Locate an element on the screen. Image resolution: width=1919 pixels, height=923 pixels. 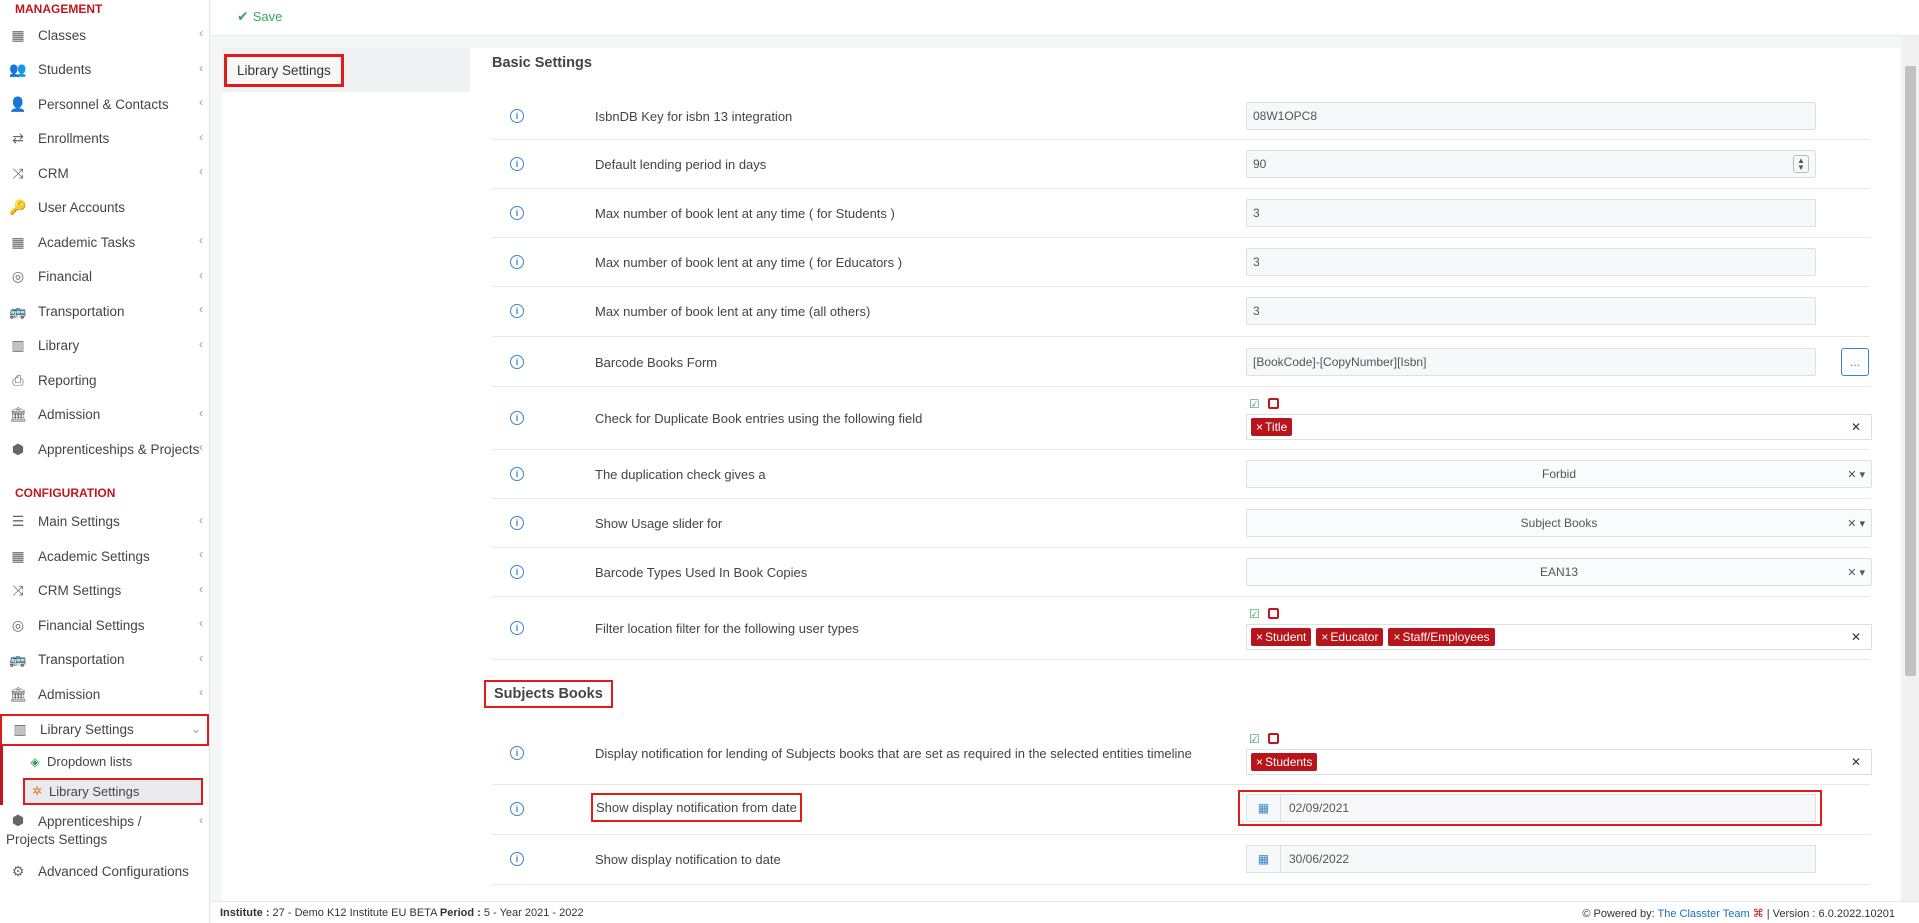
sidebar-item-label: Apprenticeships / Projects Settings is located at coordinates (74, 830).